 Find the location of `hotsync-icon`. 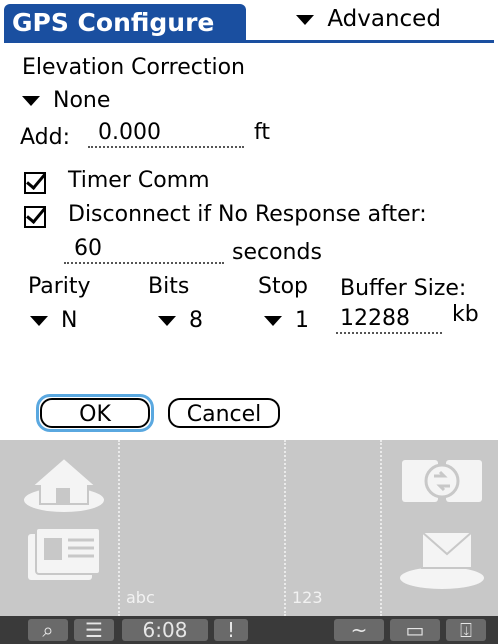

hotsync-icon is located at coordinates (442, 482).